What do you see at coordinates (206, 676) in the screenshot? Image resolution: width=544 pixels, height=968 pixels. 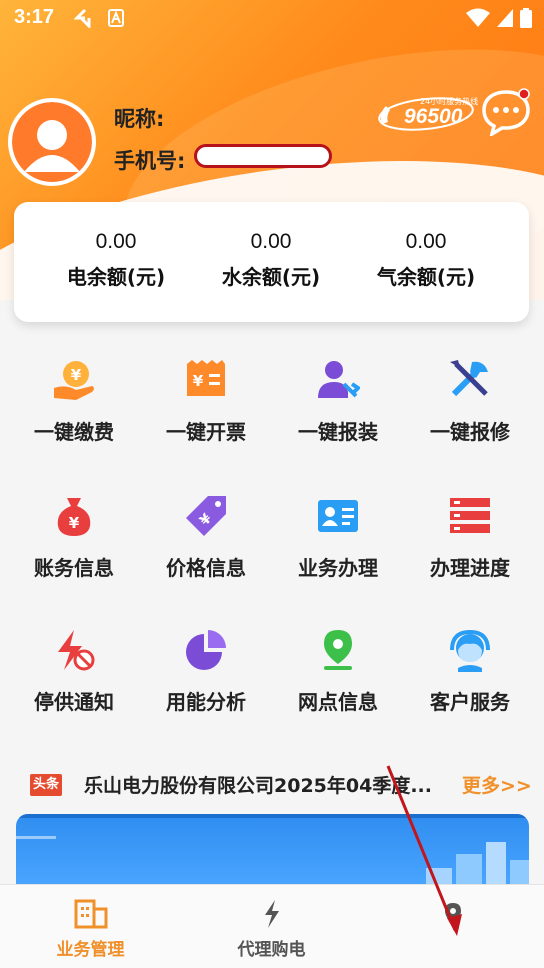 I see `service-energy-analysis: 用能分析` at bounding box center [206, 676].